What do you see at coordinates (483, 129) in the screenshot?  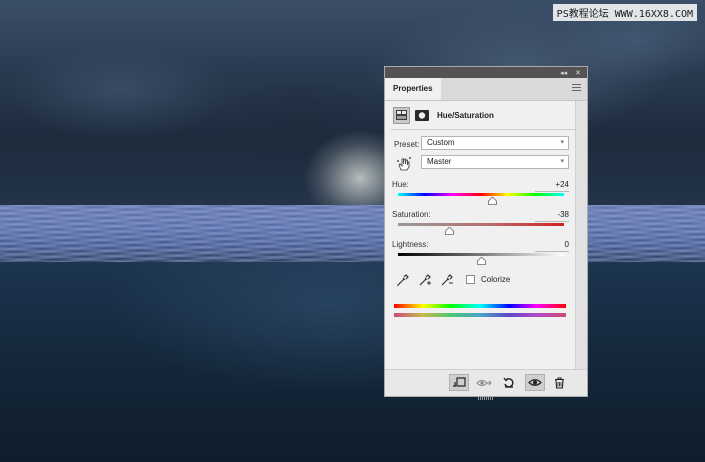 I see `divider` at bounding box center [483, 129].